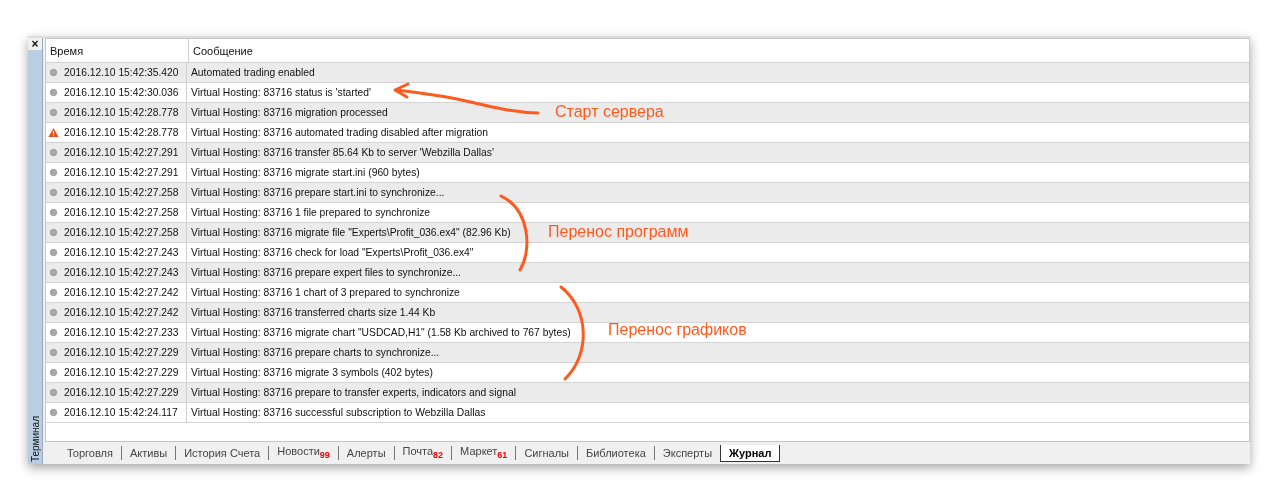 The image size is (1280, 499). Describe the element at coordinates (289, 112) in the screenshot. I see `message-cell: Virtual Hosting: 83716 migration processed` at that location.